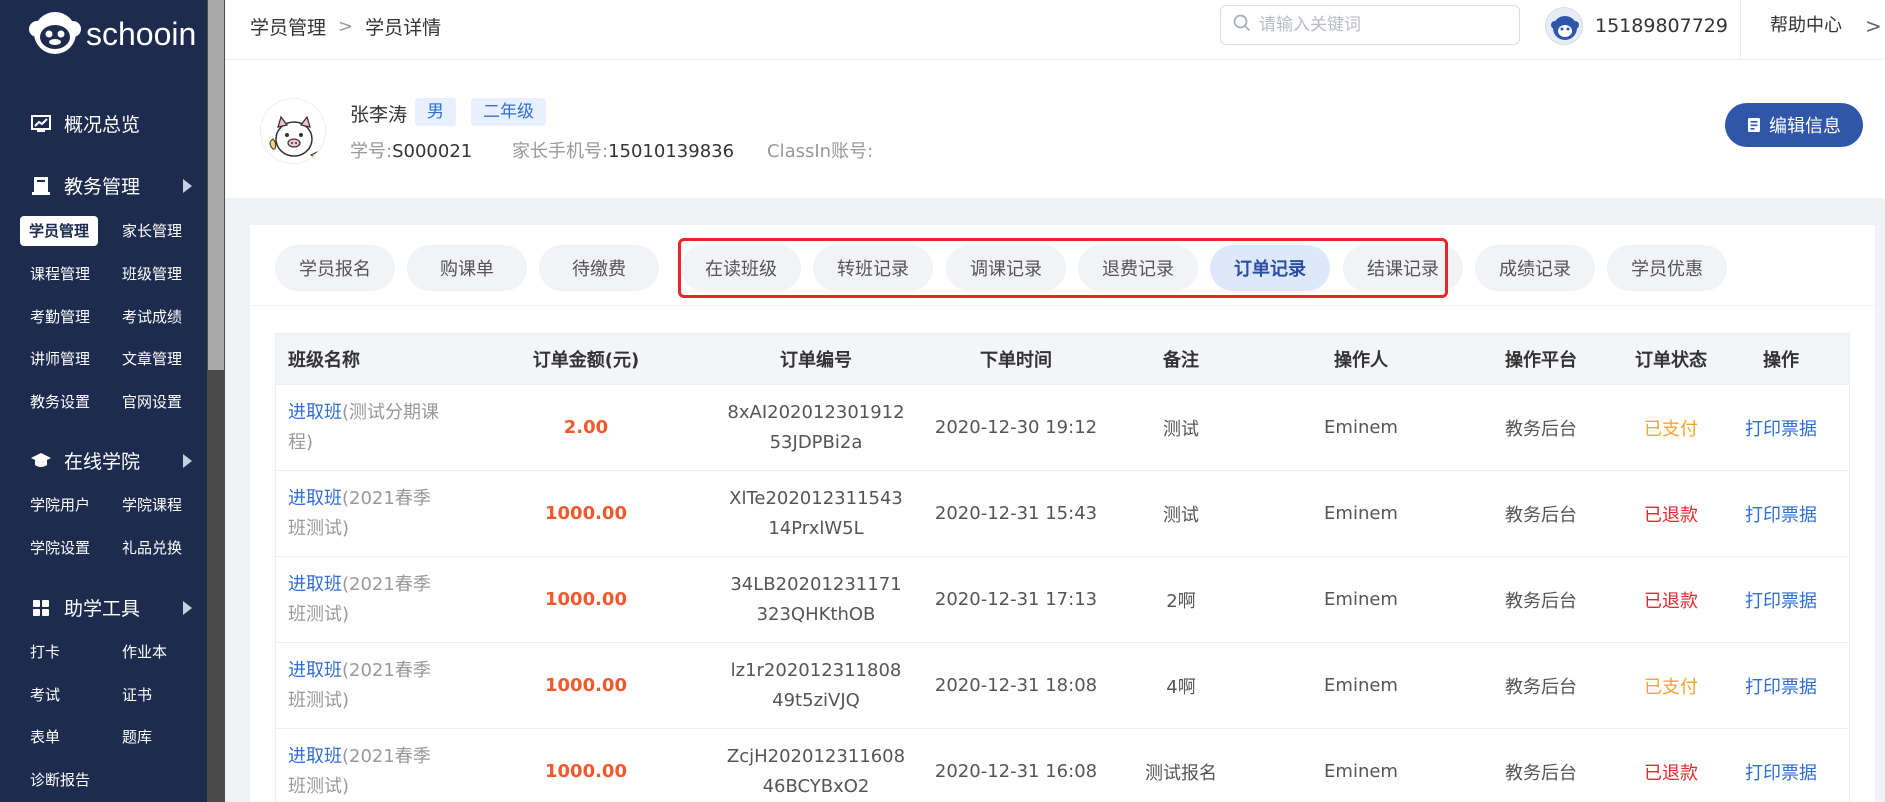  What do you see at coordinates (816, 756) in the screenshot?
I see `order-number-line1: ZcjH202012311608` at bounding box center [816, 756].